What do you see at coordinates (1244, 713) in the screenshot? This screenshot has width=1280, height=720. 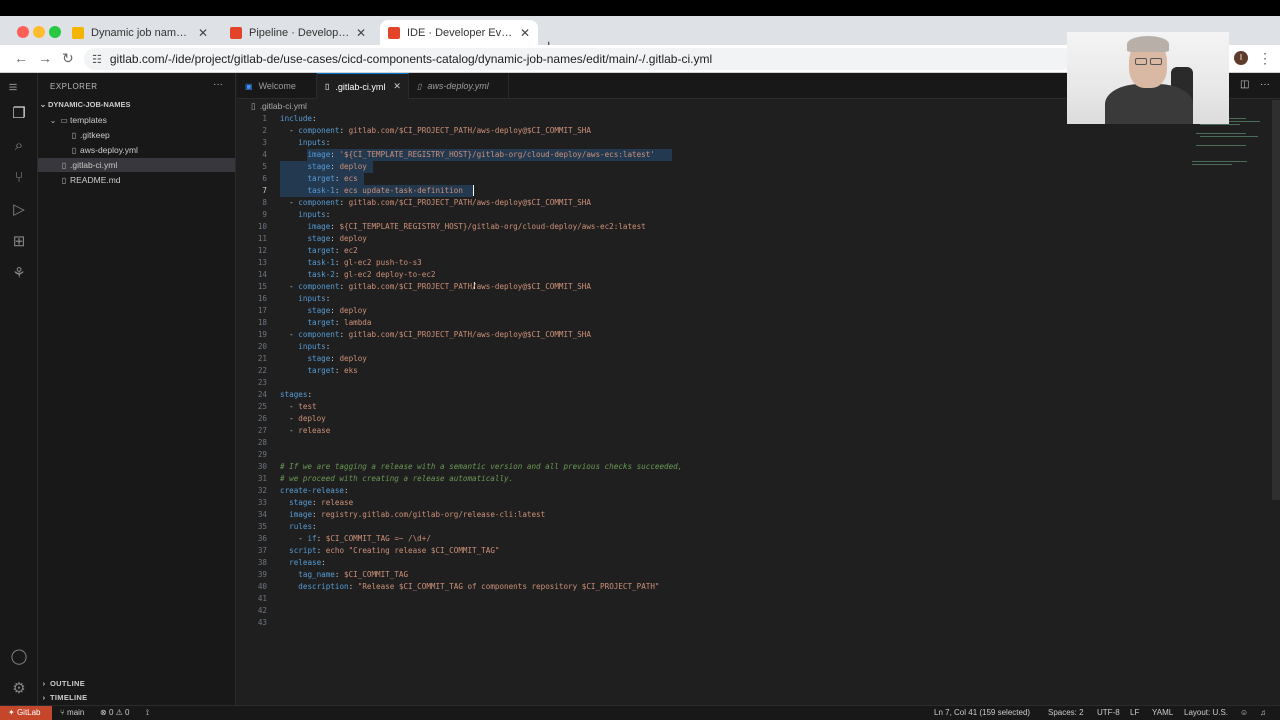 I see `feedback-icon: ☺` at bounding box center [1244, 713].